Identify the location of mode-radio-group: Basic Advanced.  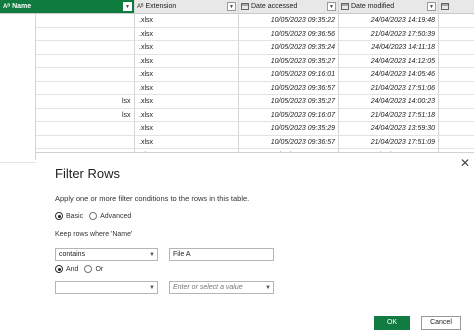
(96, 216).